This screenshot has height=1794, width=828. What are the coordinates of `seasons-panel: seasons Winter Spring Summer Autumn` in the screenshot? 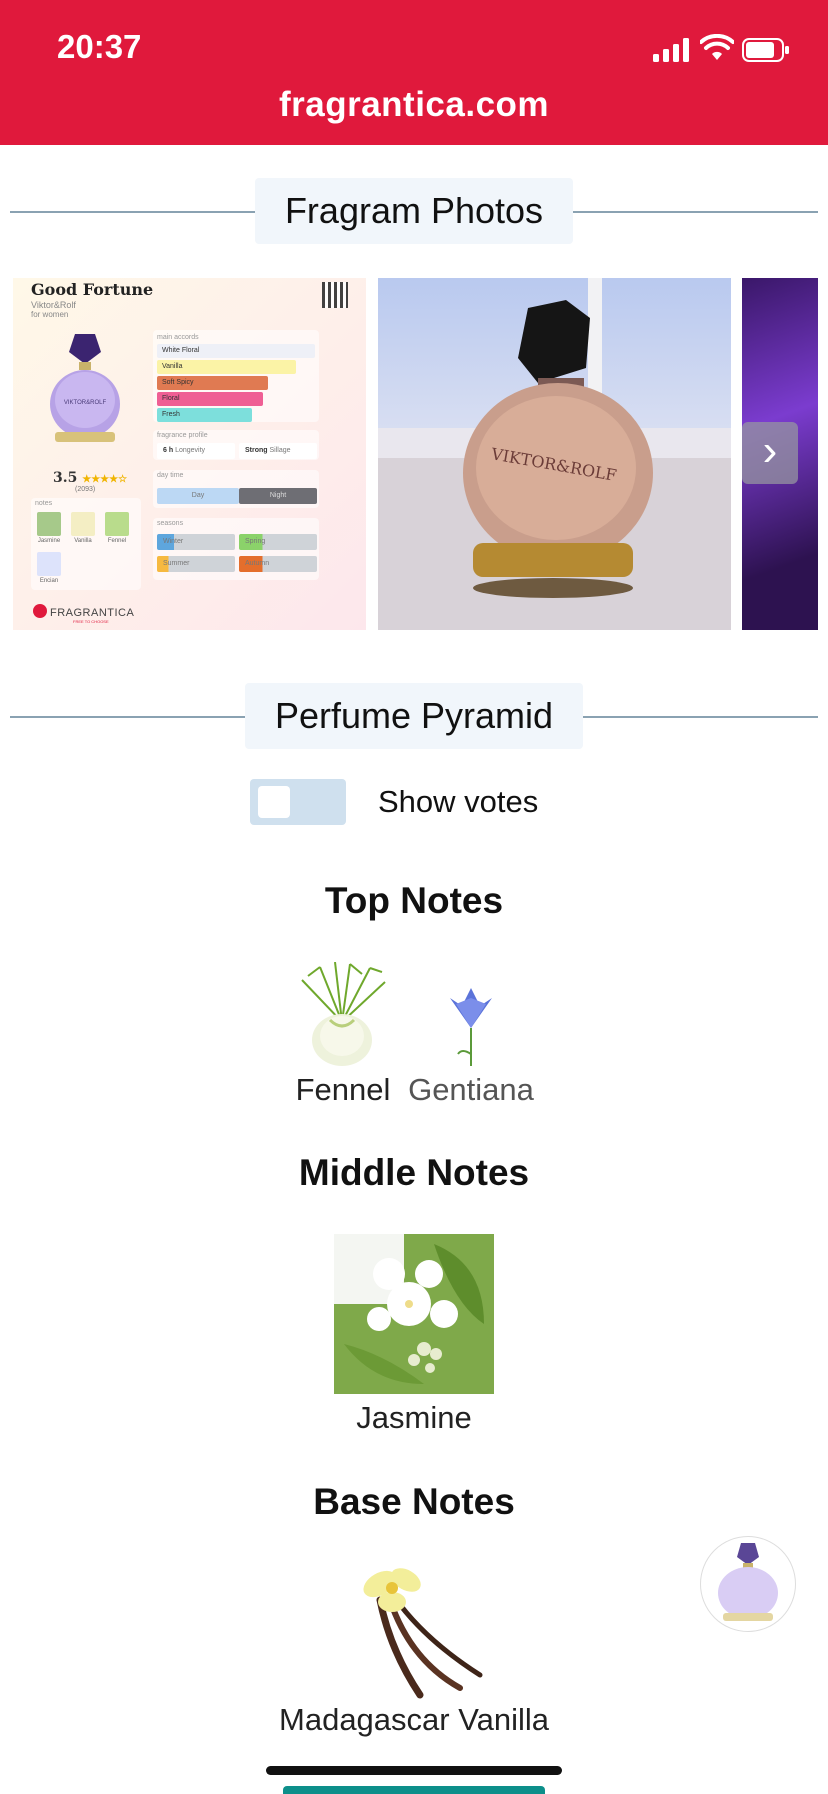 It's located at (236, 549).